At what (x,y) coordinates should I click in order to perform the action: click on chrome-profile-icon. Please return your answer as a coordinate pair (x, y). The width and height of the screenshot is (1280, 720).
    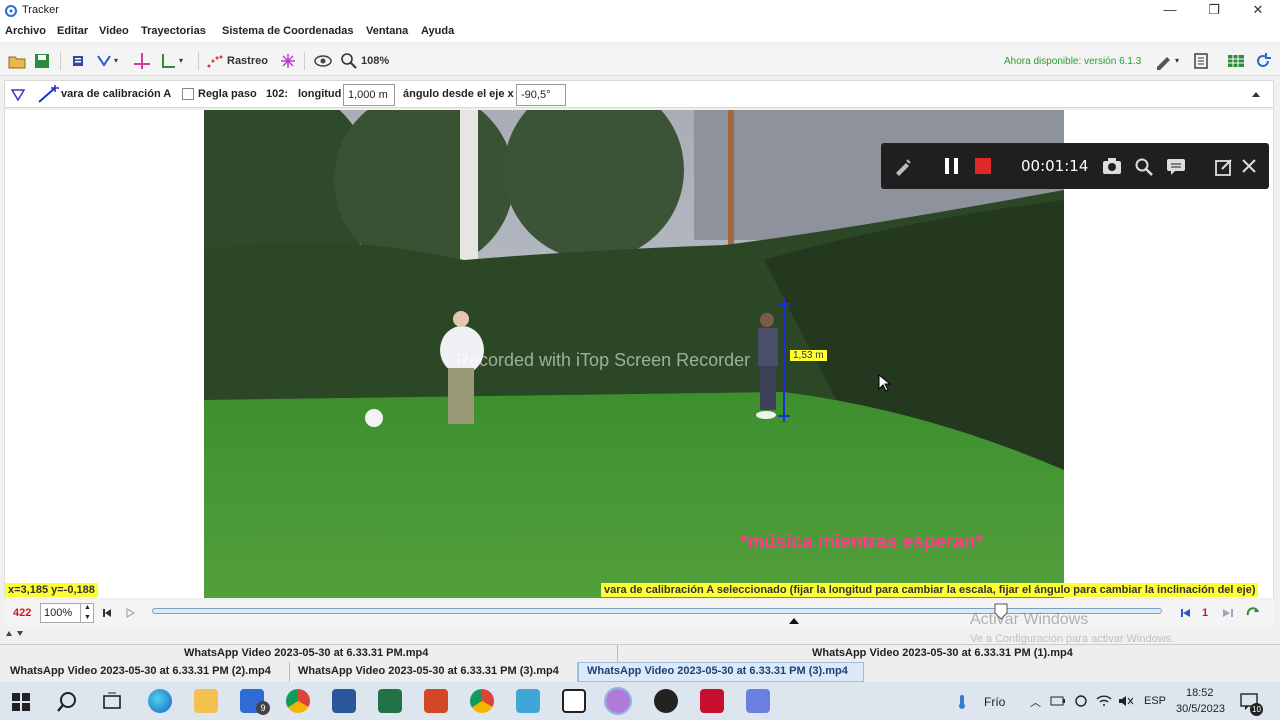
    Looking at the image, I should click on (482, 701).